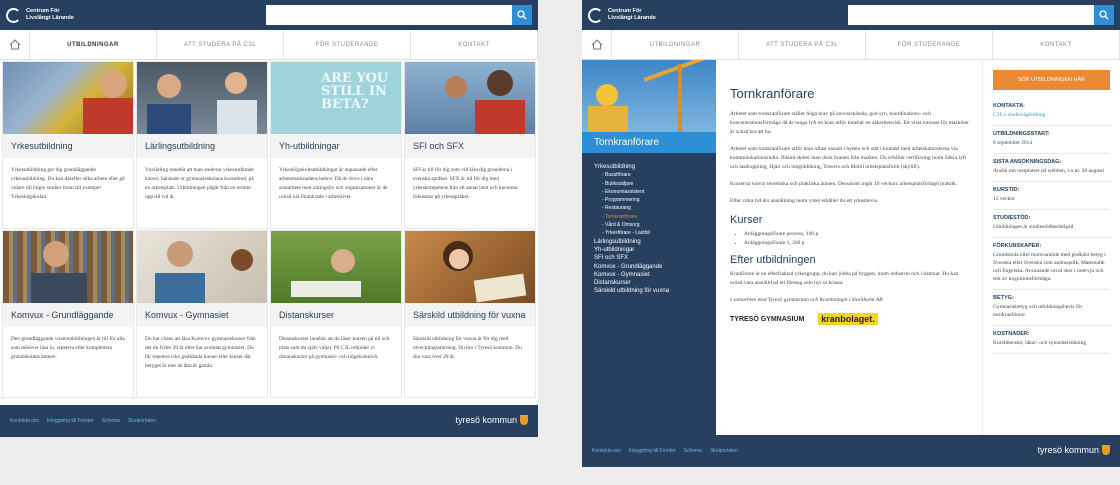 The height and width of the screenshot is (485, 1120). I want to click on info-label: SISTA ANSÖKNINGSDAG:, so click(1027, 162).